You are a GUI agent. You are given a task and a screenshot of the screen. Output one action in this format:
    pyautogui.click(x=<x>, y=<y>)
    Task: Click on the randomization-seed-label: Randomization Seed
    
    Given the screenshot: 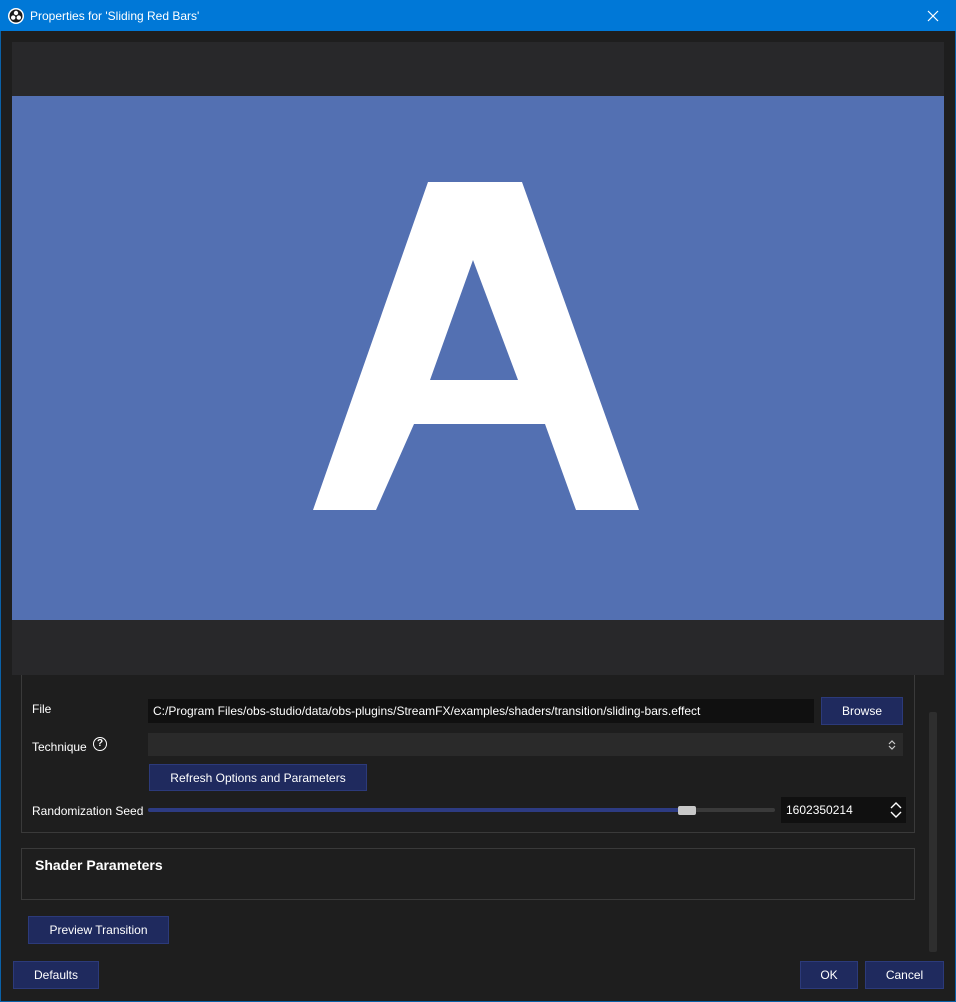 What is the action you would take?
    pyautogui.click(x=88, y=811)
    